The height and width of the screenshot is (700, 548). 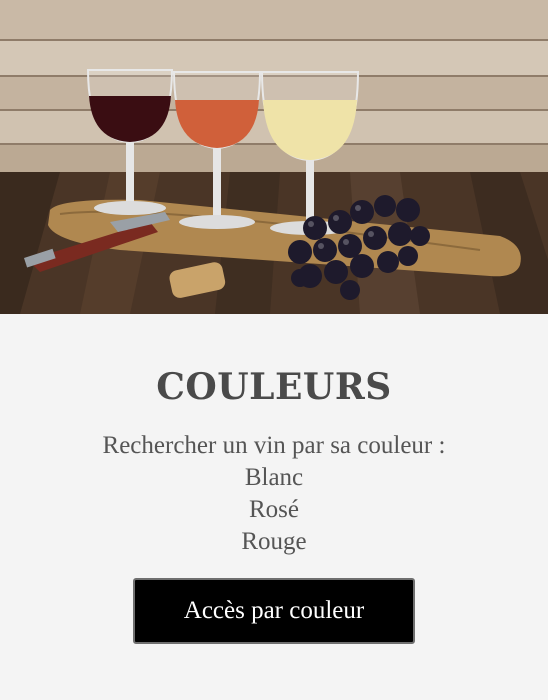 I want to click on section-title: COULEURS, so click(x=274, y=387).